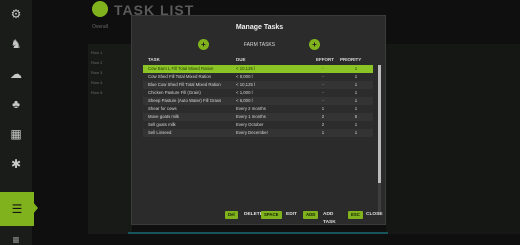 This screenshot has height=245, width=520. I want to click on background-accent-line, so click(258, 233).